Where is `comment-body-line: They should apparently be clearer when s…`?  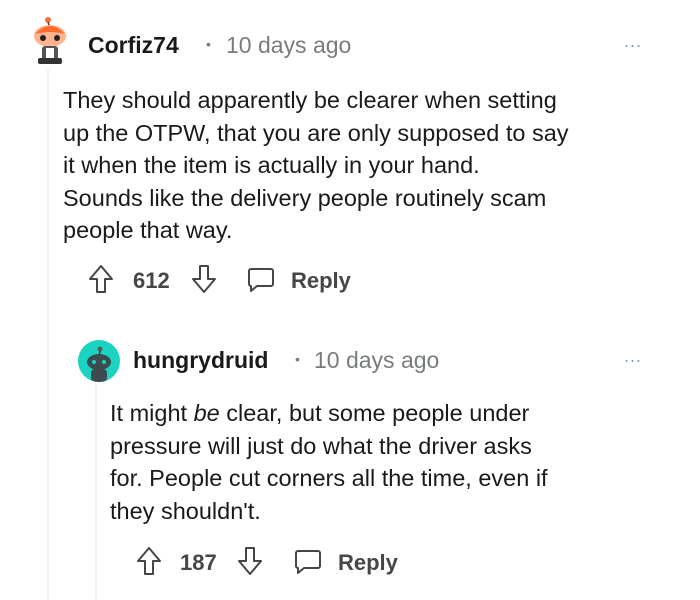
comment-body-line: They should apparently be clearer when s… is located at coordinates (310, 100).